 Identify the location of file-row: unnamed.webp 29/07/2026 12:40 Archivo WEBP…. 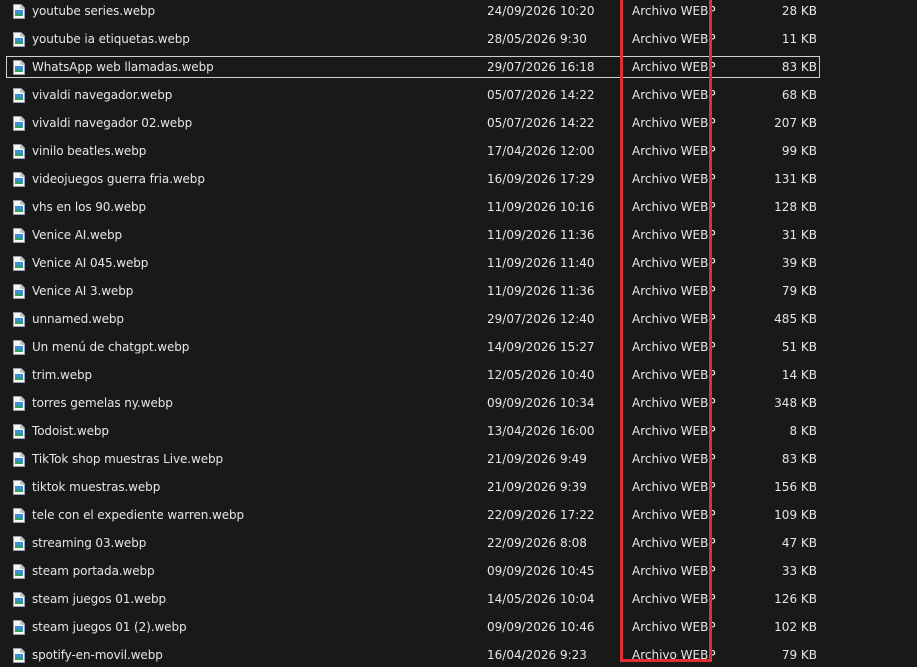
(413, 319).